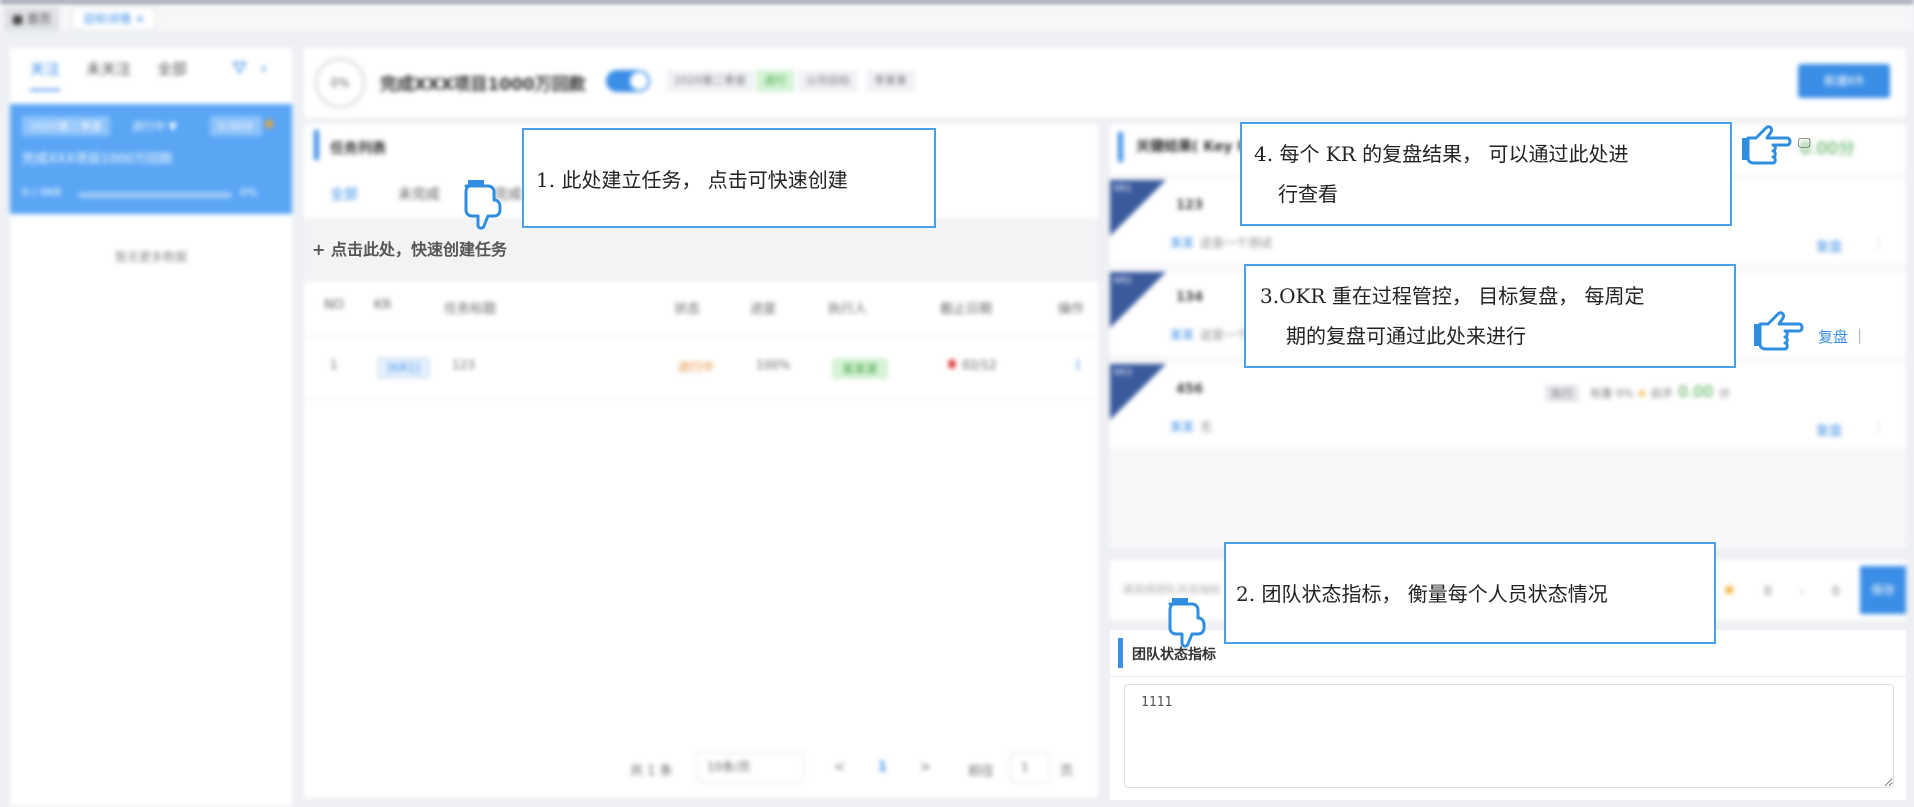 The width and height of the screenshot is (1914, 807). What do you see at coordinates (1695, 391) in the screenshot?
I see `kr-score: 0.00` at bounding box center [1695, 391].